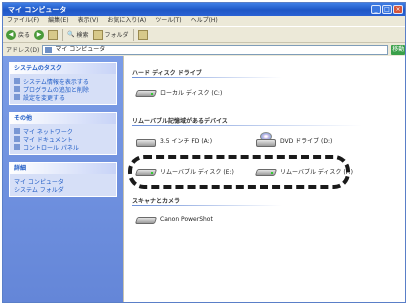 The height and width of the screenshot is (305, 408). What do you see at coordinates (191, 93) in the screenshot?
I see `drive-label: ローカル ディスク (C:)` at bounding box center [191, 93].